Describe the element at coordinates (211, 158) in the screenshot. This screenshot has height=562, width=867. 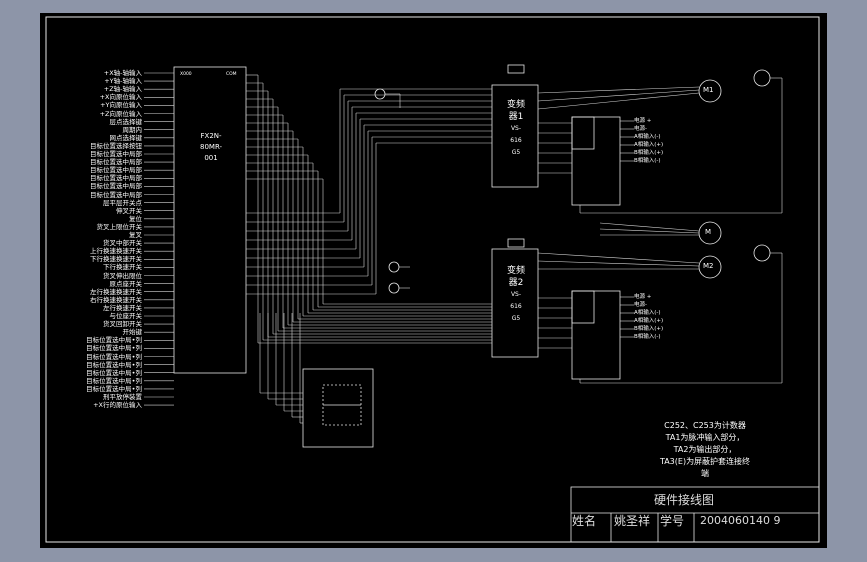
I see `plc-model-line: 001` at that location.